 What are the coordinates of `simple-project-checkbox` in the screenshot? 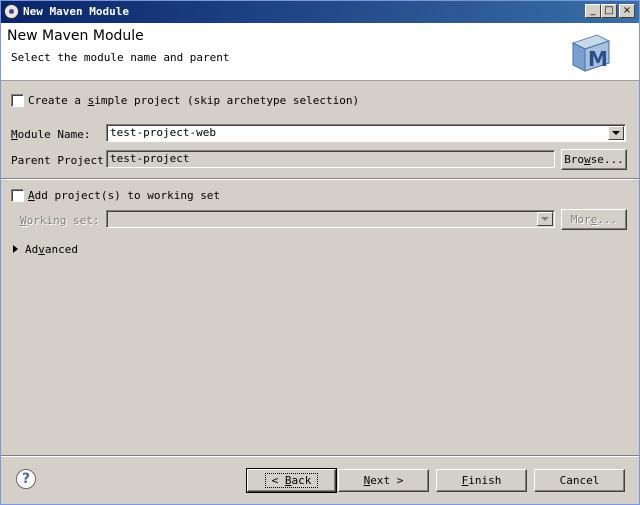 It's located at (17, 100).